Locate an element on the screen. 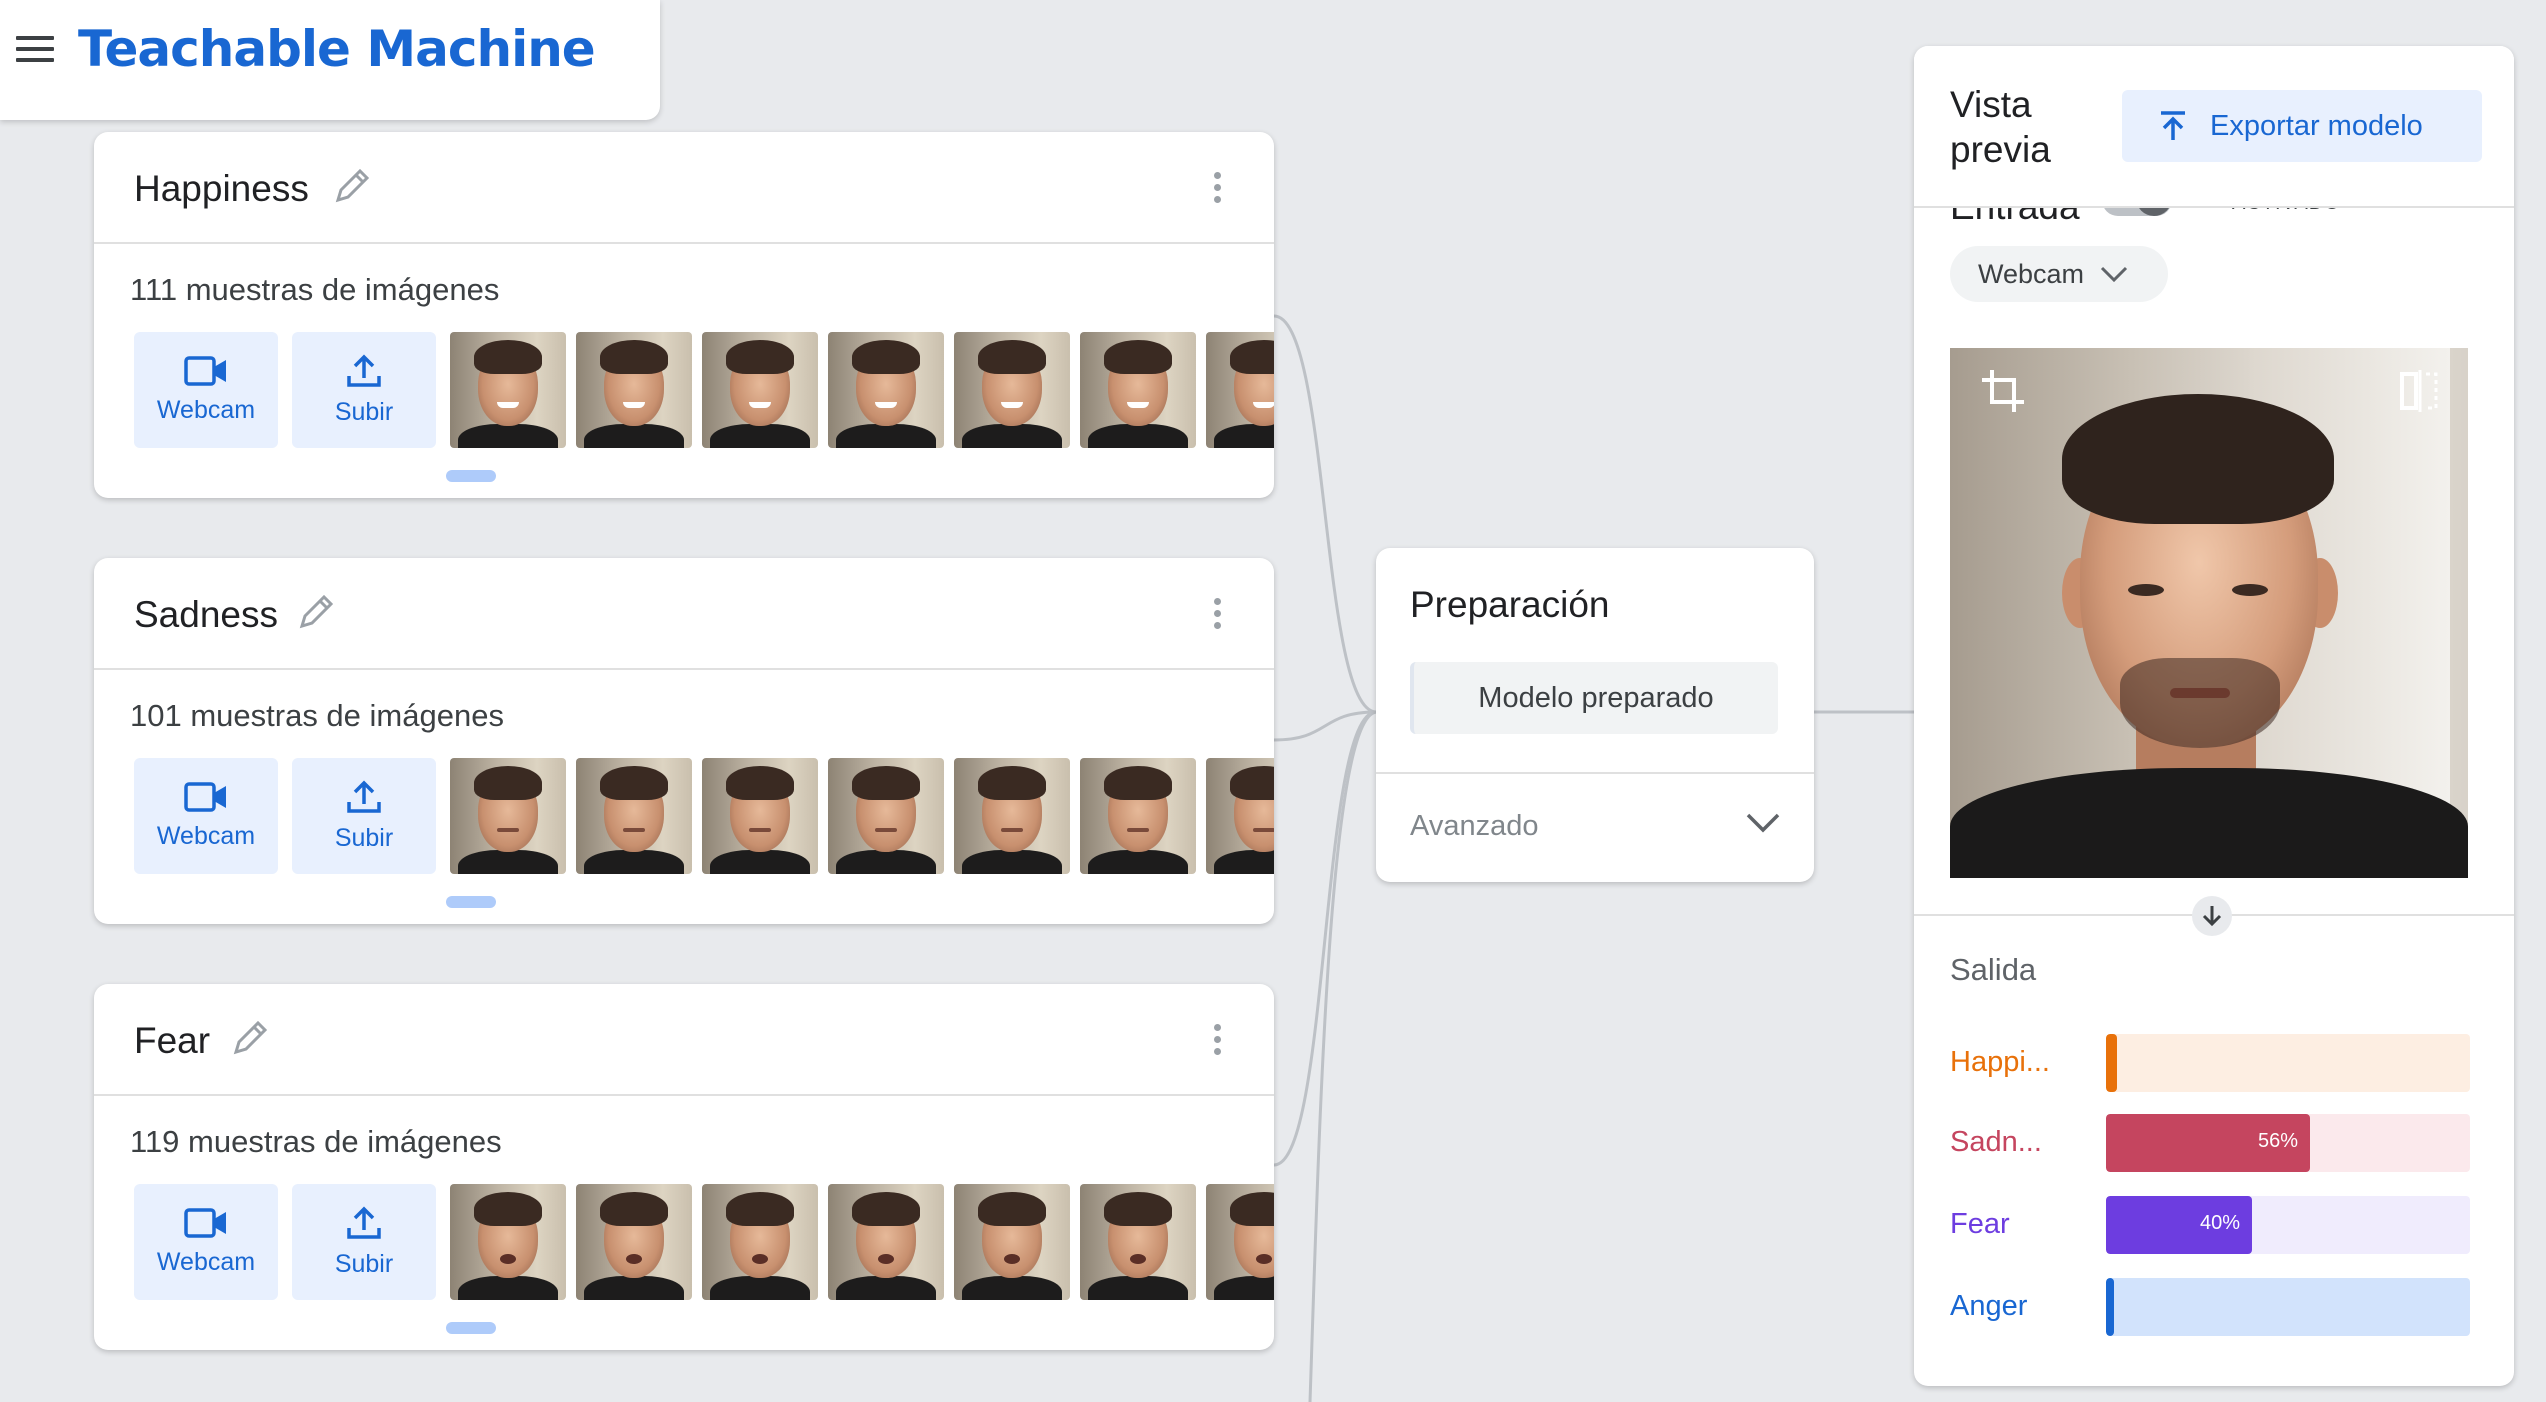 The width and height of the screenshot is (2546, 1402). app-header: Teachable Machine is located at coordinates (330, 60).